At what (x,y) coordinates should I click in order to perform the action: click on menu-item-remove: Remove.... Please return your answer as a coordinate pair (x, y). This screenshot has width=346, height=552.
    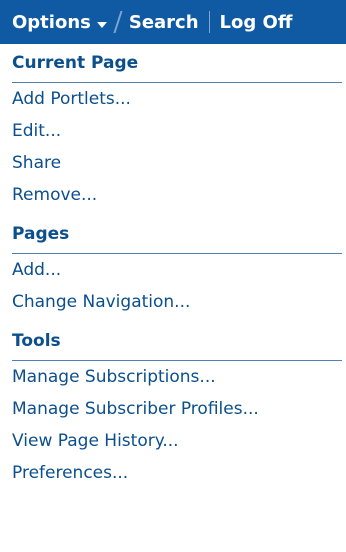
    Looking at the image, I should click on (177, 195).